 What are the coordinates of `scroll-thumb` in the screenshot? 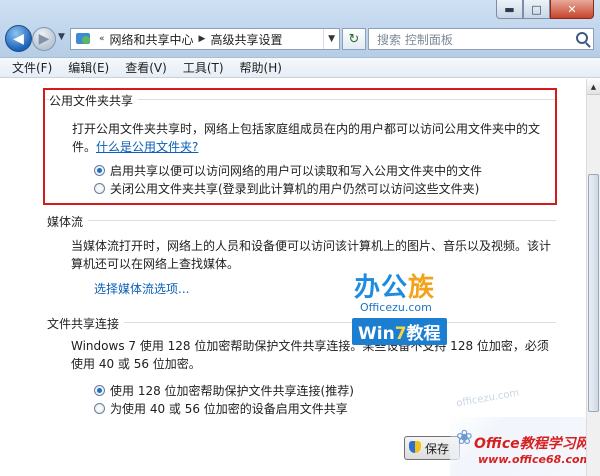 It's located at (593, 293).